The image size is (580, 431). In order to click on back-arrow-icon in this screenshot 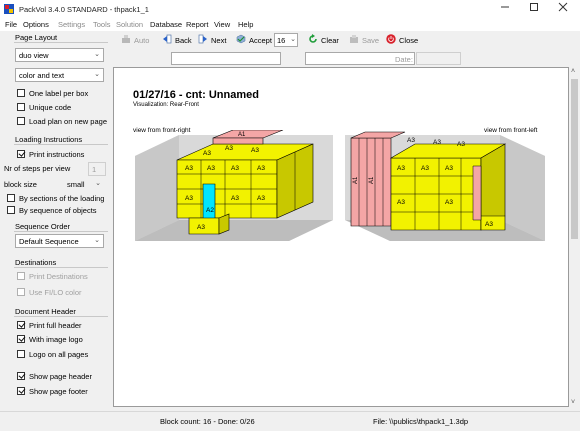, I will do `click(167, 39)`.